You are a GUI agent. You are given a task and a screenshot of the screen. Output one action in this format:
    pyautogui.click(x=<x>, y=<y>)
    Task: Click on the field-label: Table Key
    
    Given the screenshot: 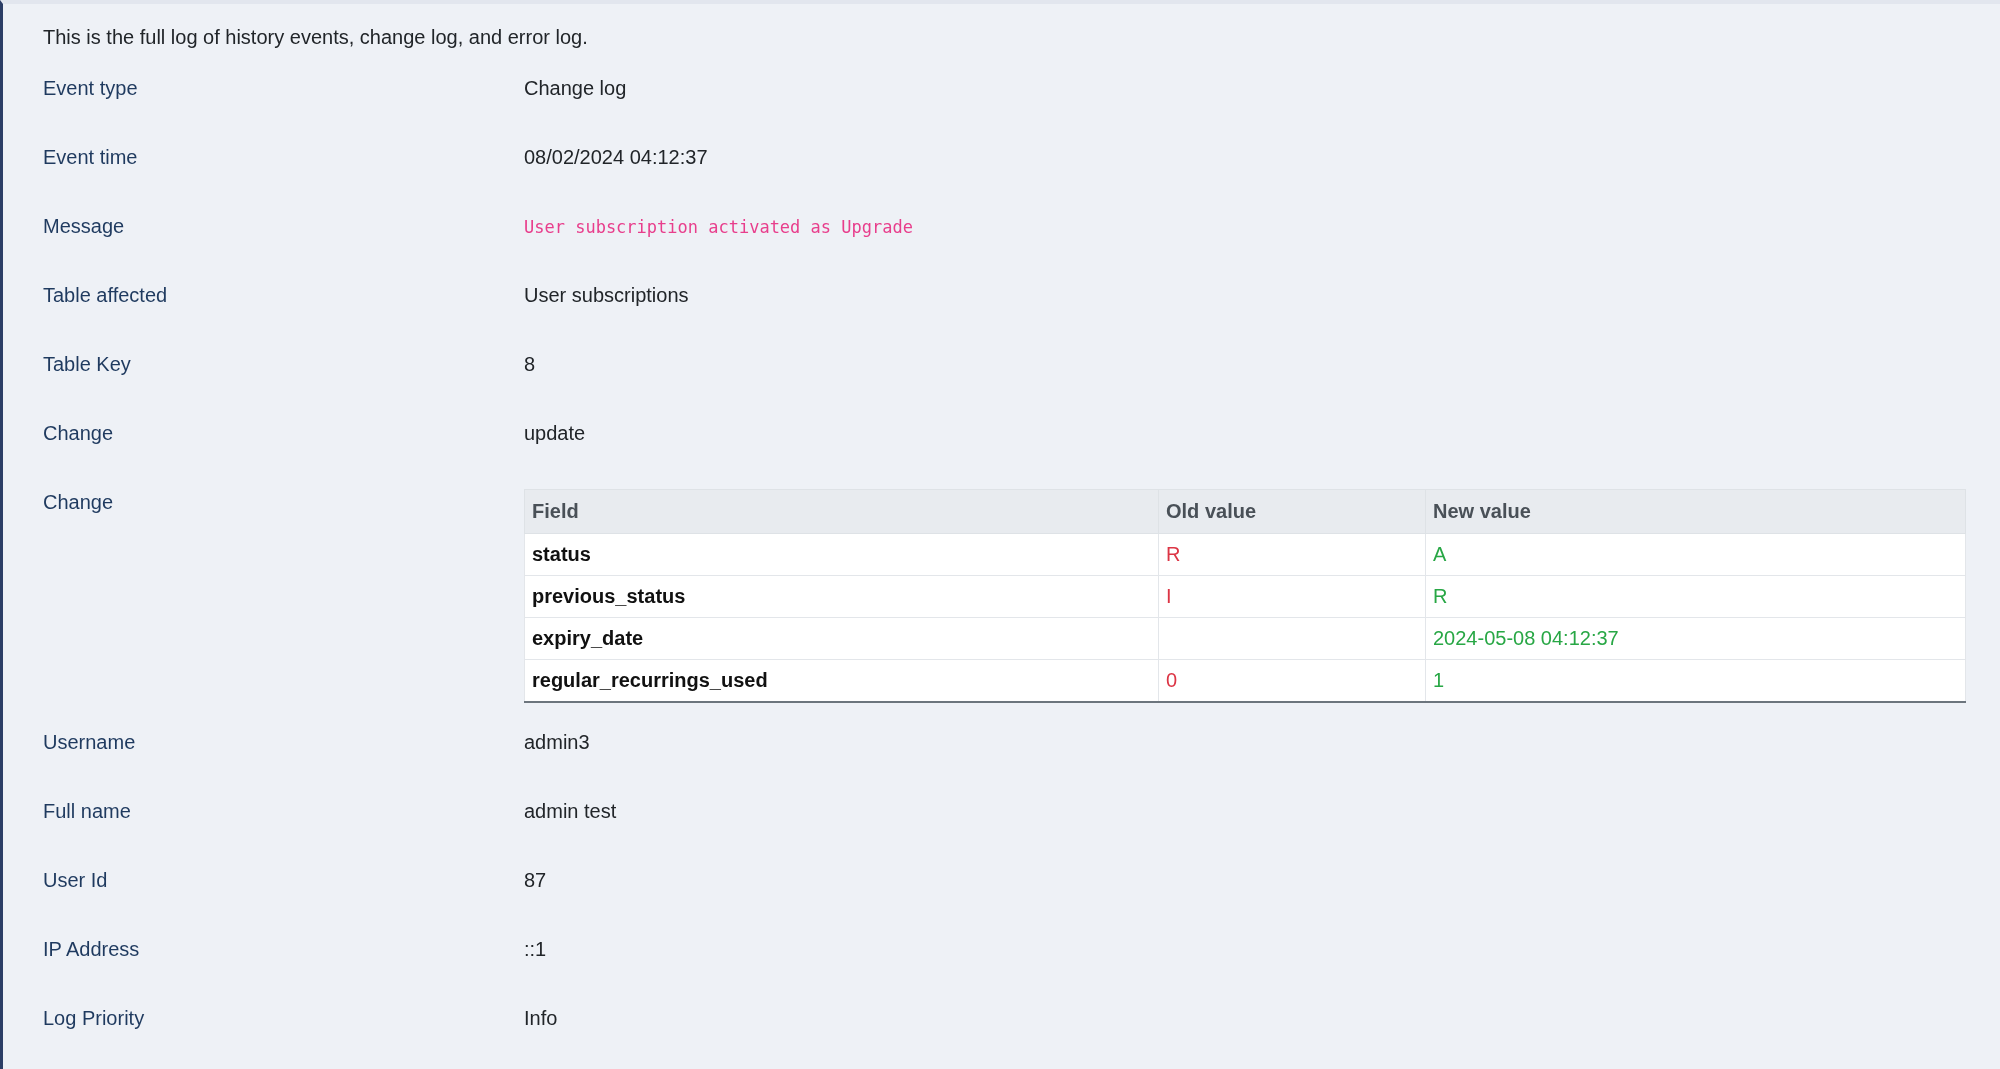 What is the action you would take?
    pyautogui.click(x=87, y=364)
    